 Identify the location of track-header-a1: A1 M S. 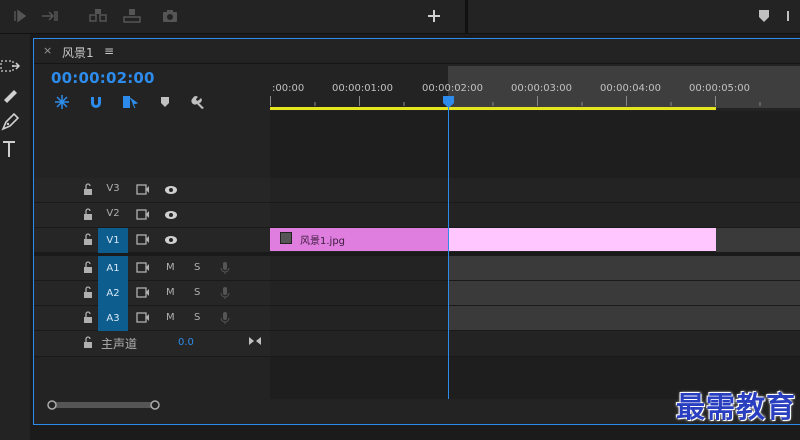
(152, 268).